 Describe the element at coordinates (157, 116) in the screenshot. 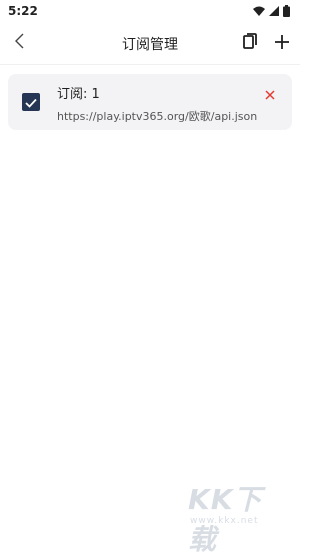

I see `subscription-url: https://play.iptv365.org/欧歌/api.json` at that location.